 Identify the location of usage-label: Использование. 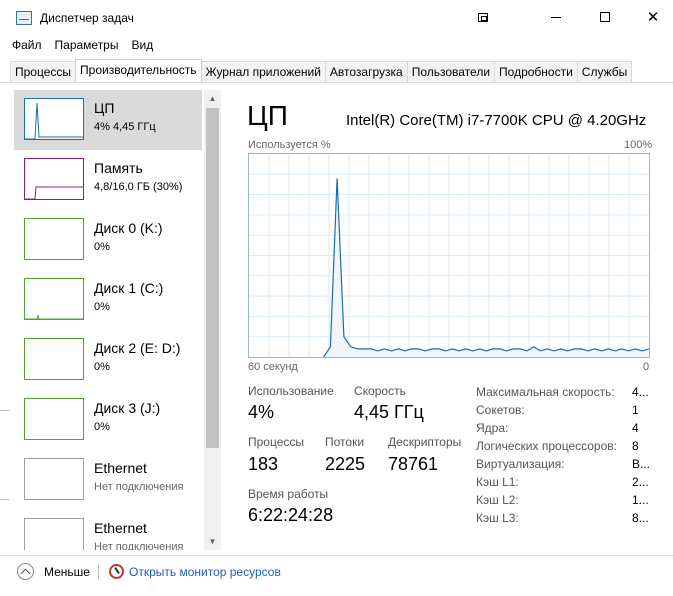
(291, 391).